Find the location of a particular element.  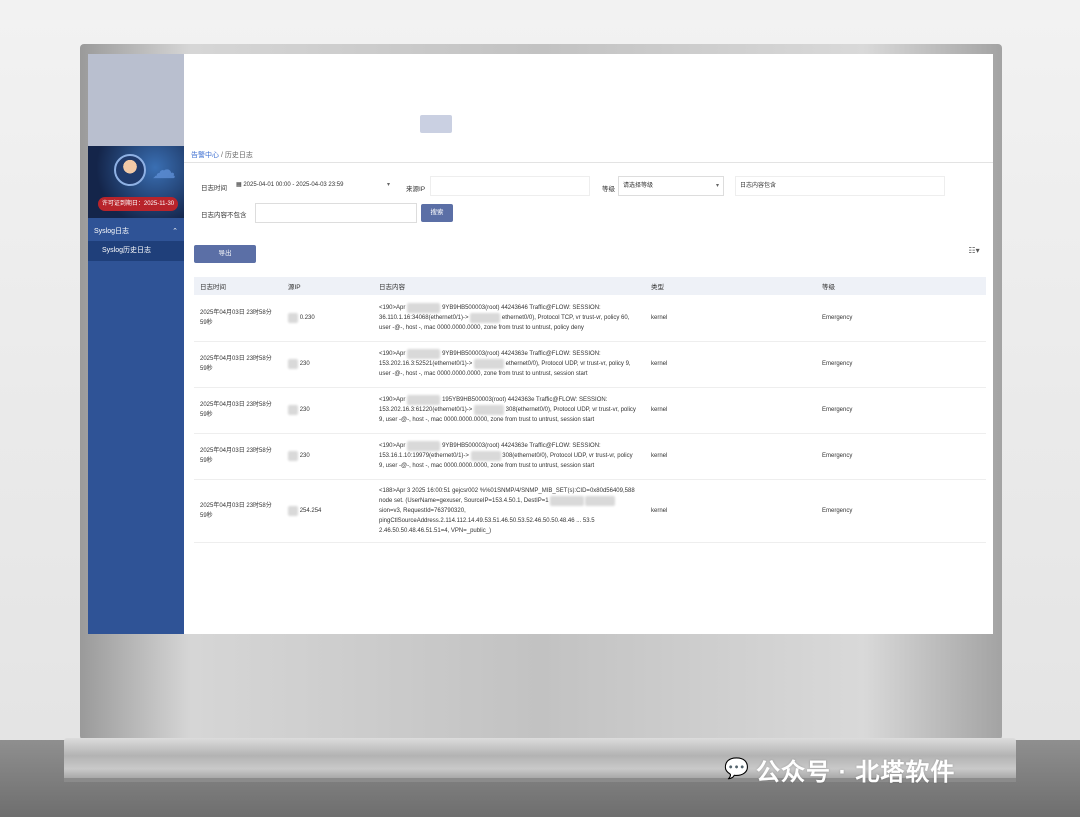

search-button: 搜索 is located at coordinates (437, 213).